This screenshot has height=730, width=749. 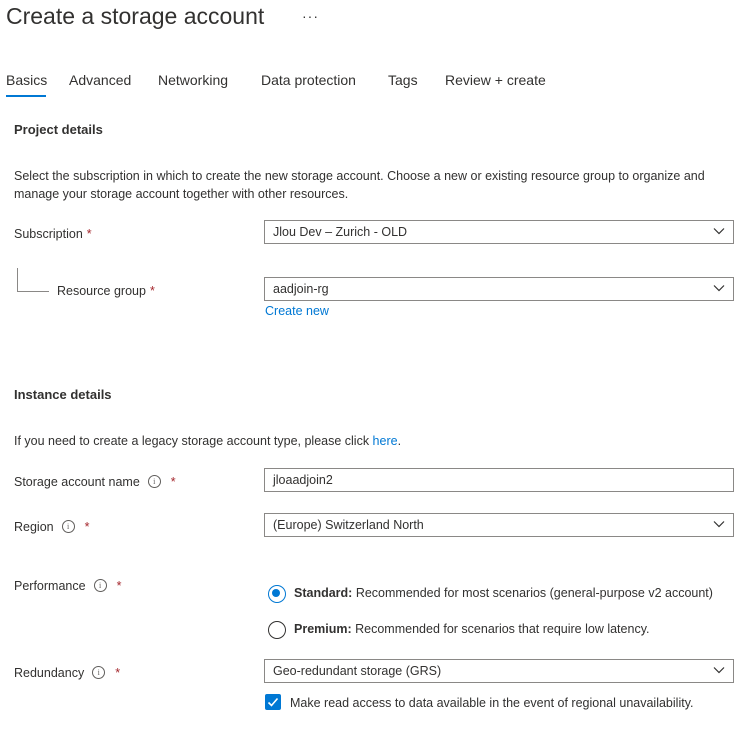 I want to click on tab-advanced: Advanced, so click(x=100, y=80).